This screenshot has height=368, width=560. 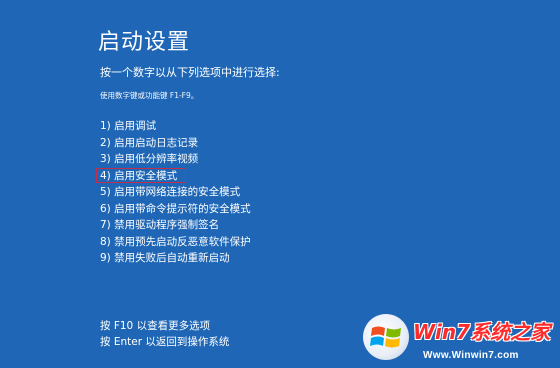 What do you see at coordinates (175, 242) in the screenshot?
I see `option-disable-early-antimalware: 8) 禁用预先启动反恶意软件保护` at bounding box center [175, 242].